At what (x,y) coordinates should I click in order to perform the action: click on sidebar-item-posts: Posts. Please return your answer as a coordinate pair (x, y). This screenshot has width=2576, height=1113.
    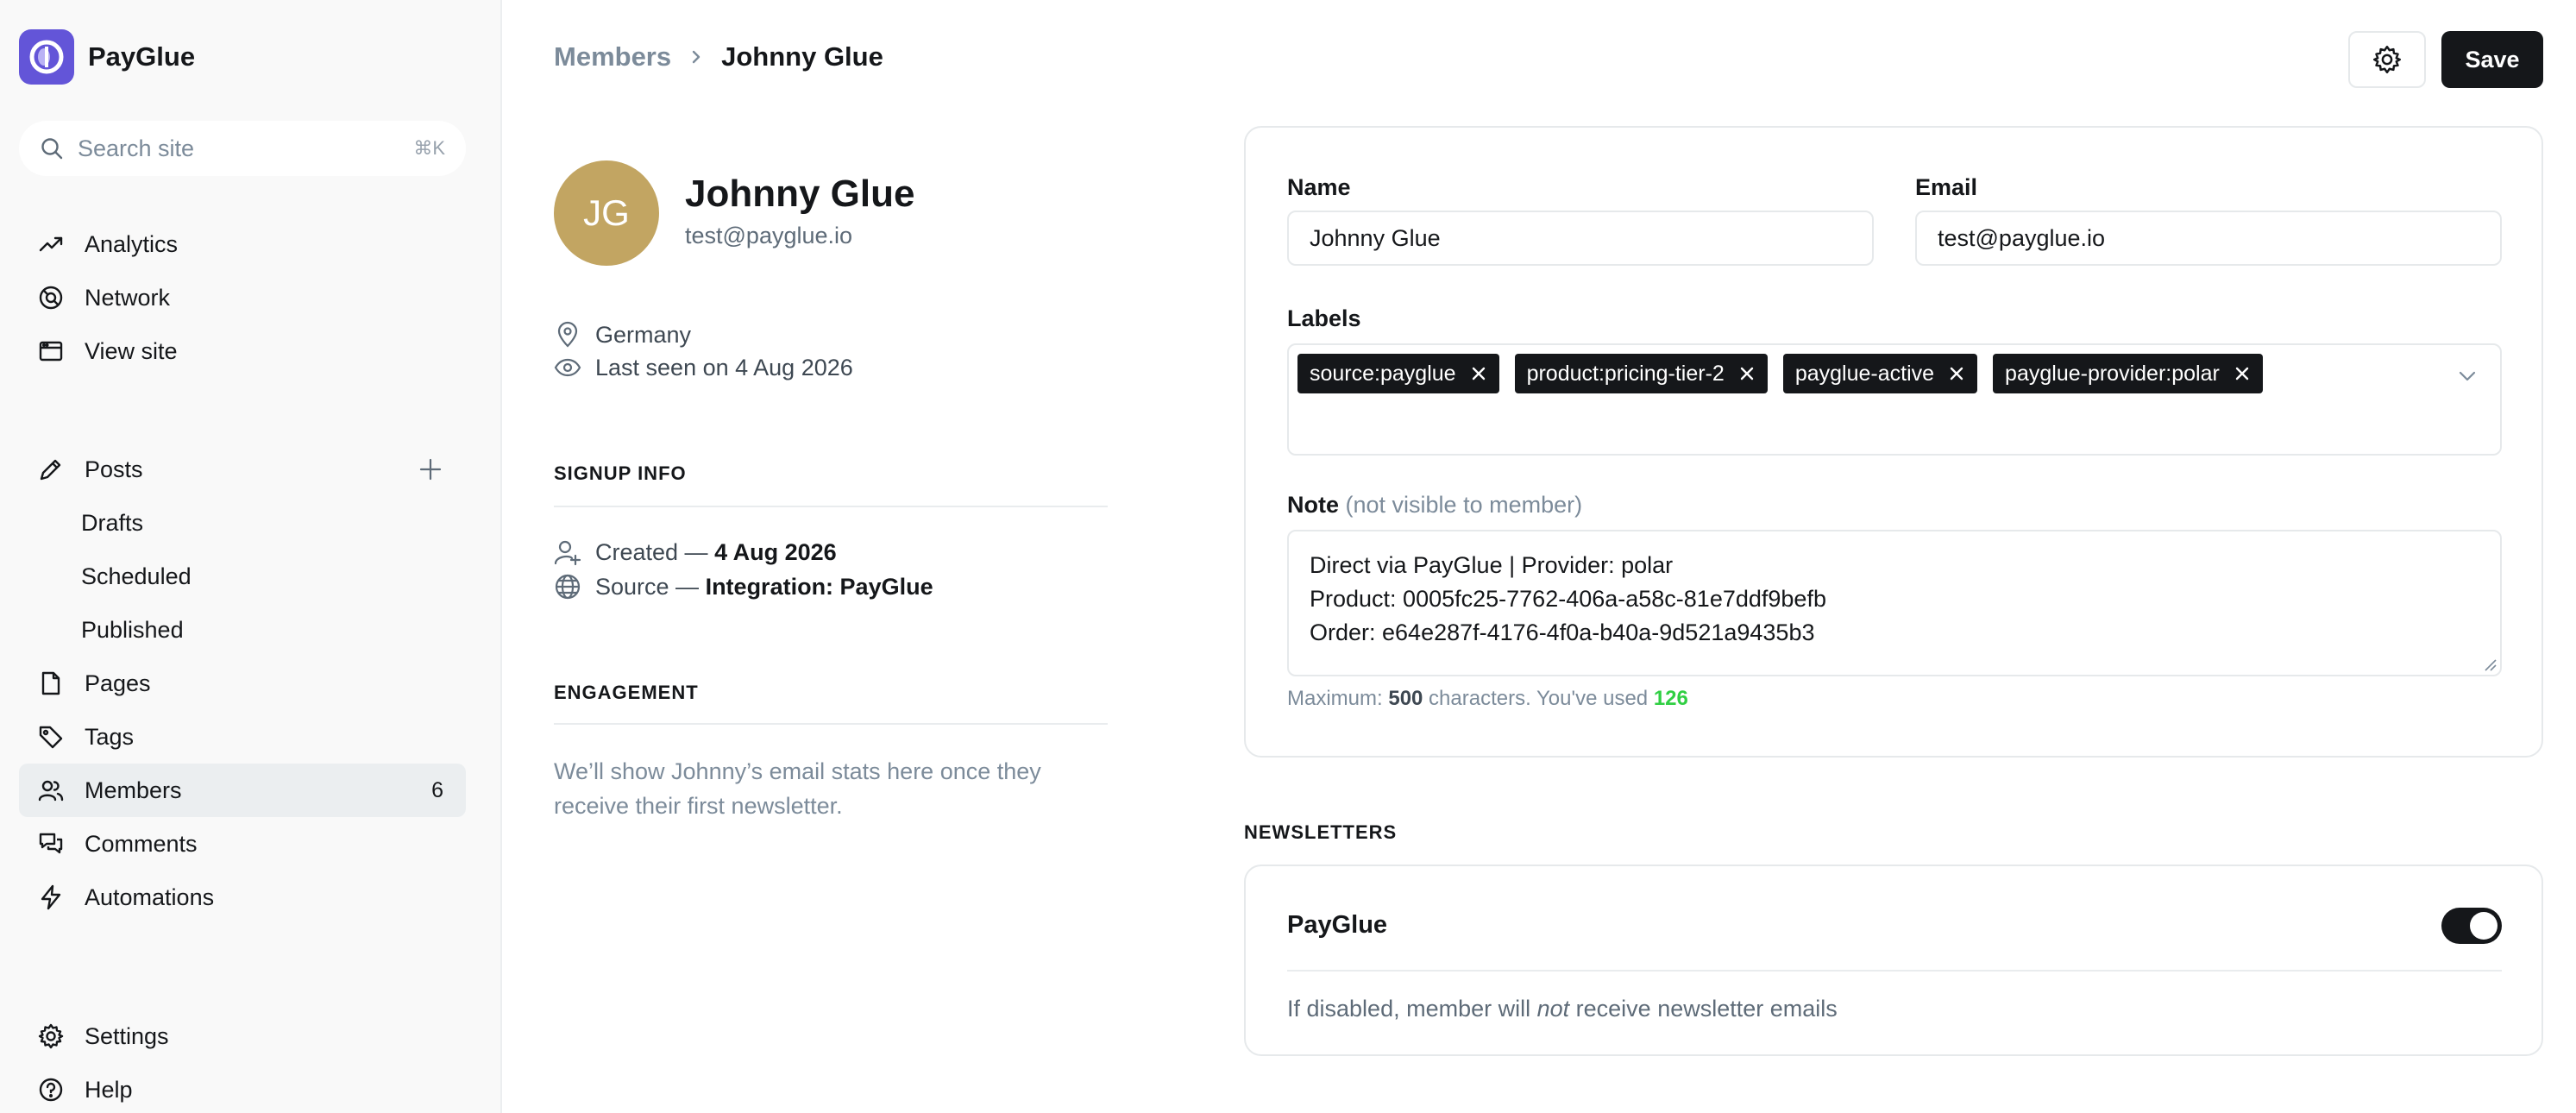
    Looking at the image, I should click on (243, 470).